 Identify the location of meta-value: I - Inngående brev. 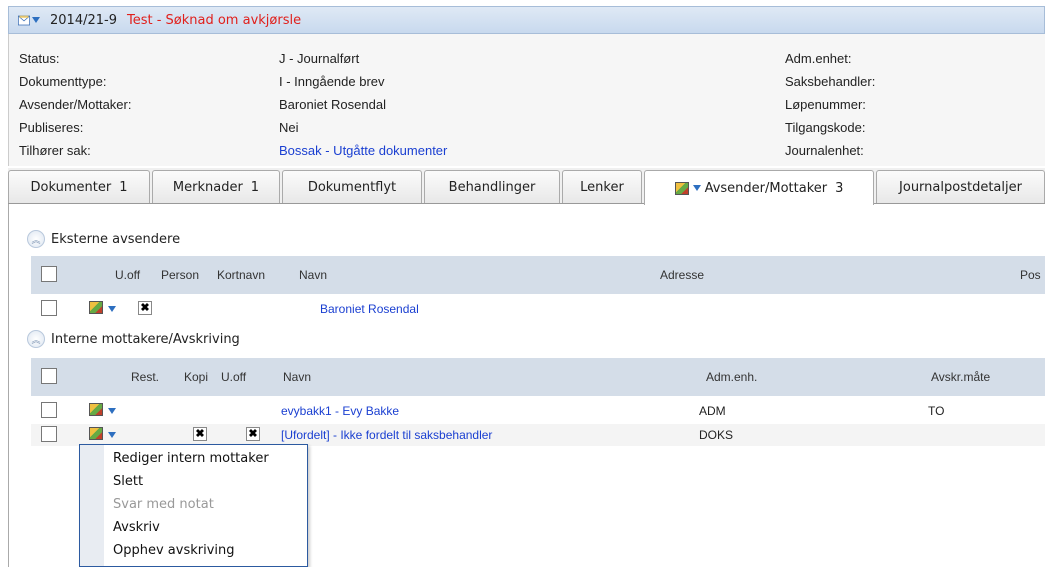
(332, 81).